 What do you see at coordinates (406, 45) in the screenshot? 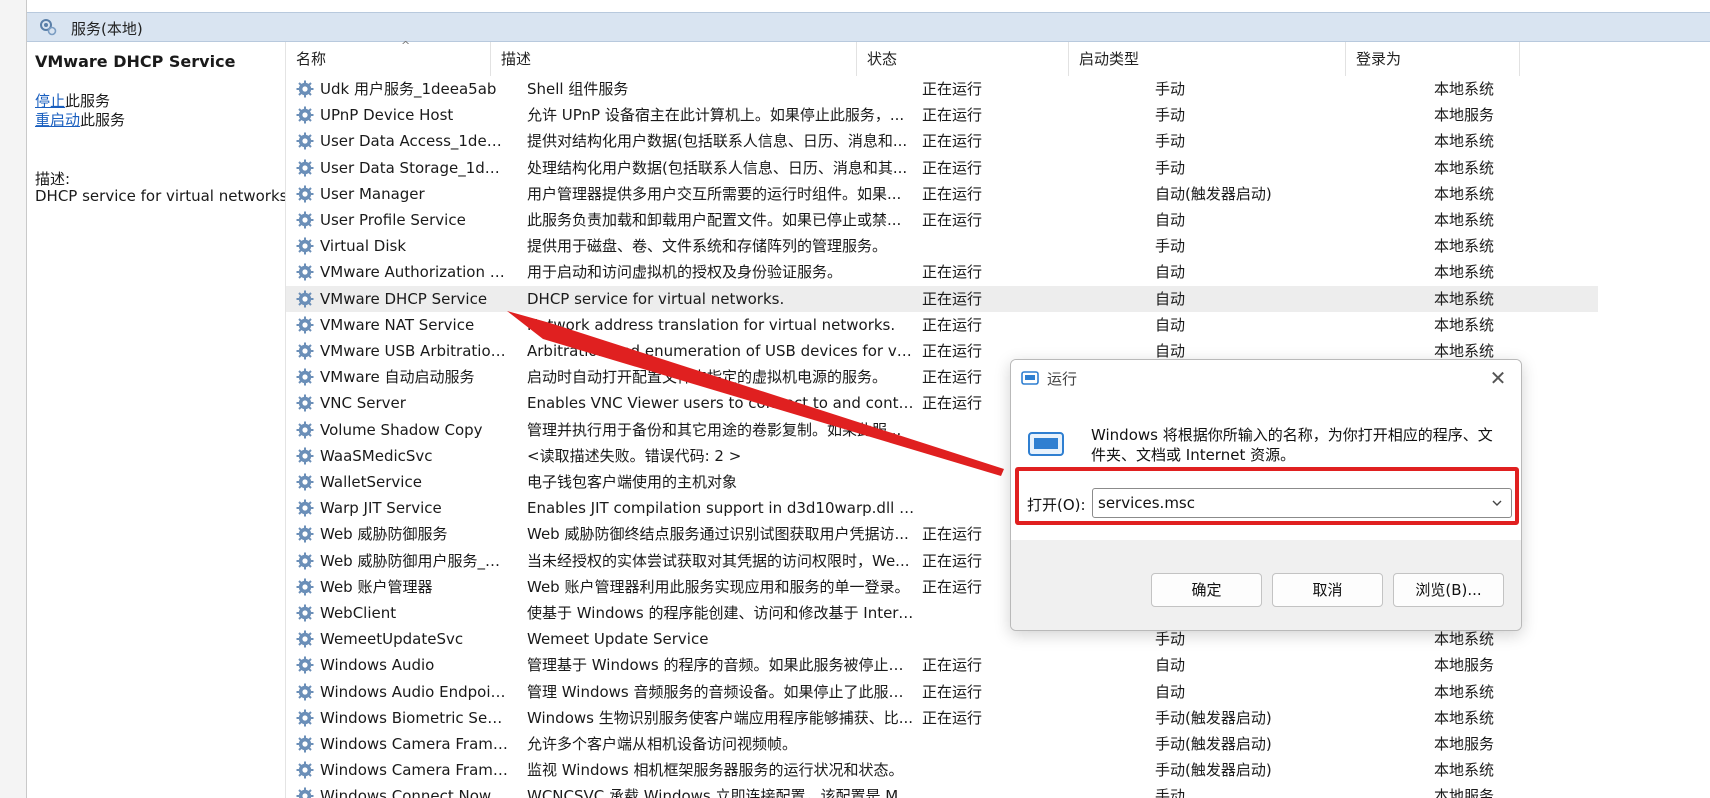
I see `sort-ascending-icon: ^` at bounding box center [406, 45].